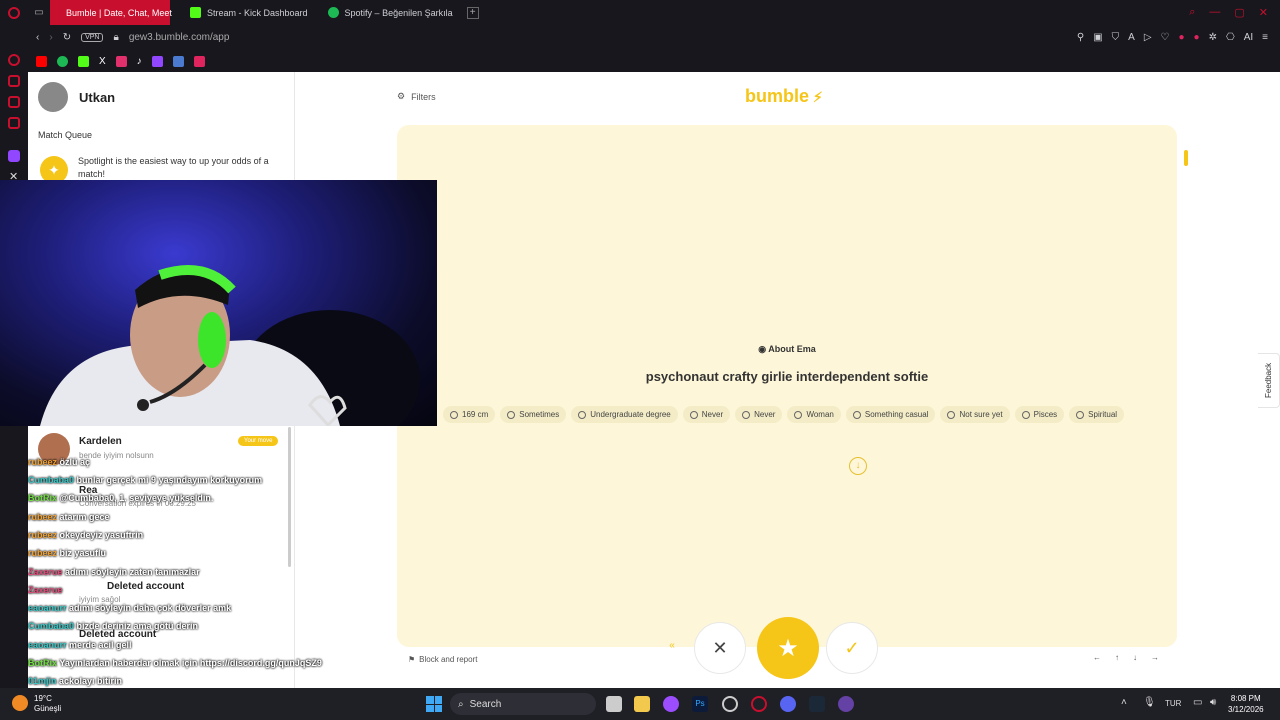  What do you see at coordinates (257, 12) in the screenshot?
I see `tab-label: Stream - Kick Dashboard` at bounding box center [257, 12].